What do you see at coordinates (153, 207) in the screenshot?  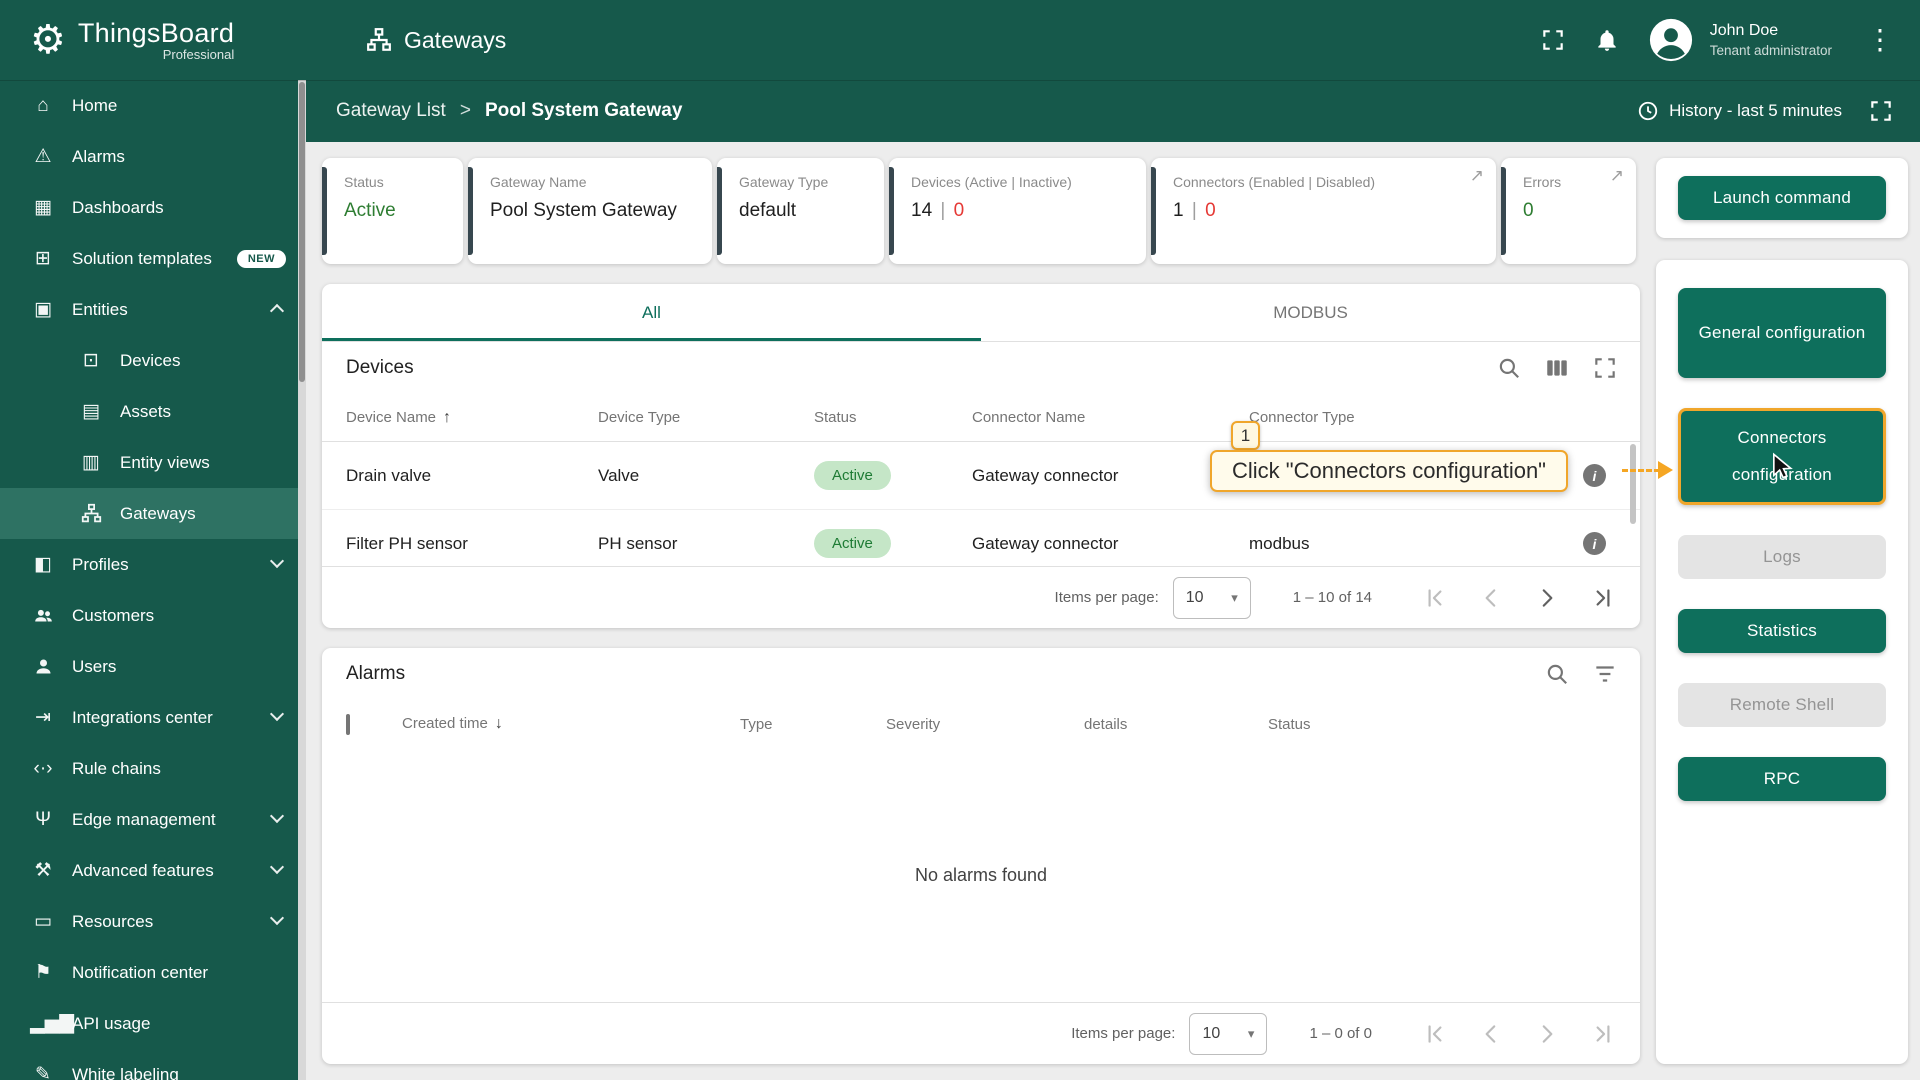 I see `sidebar-item-dashboards: ▦ Dashboards` at bounding box center [153, 207].